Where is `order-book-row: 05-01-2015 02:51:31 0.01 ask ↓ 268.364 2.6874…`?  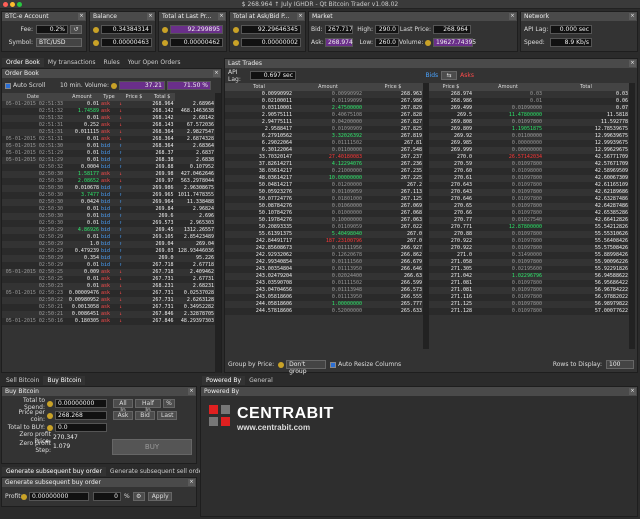
order-book-row: 05-01-2015 02:51:31 0.01 ask ↓ 268.364 2.6874… is located at coordinates (108, 139).